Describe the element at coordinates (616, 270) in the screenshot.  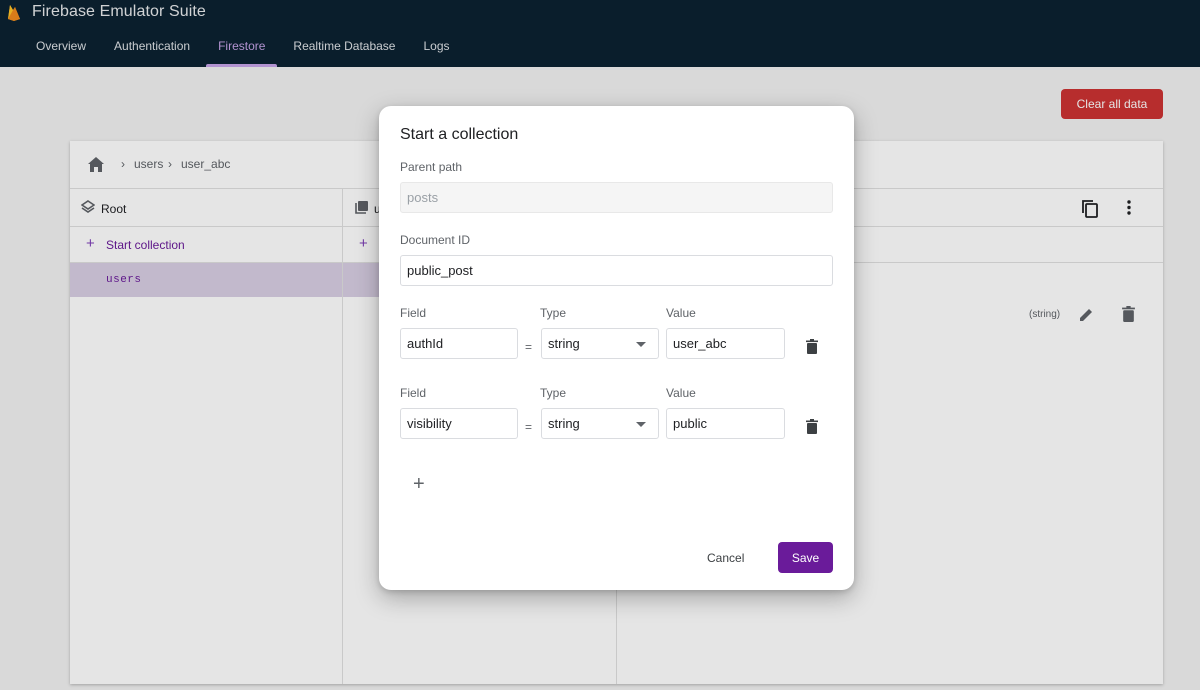
I see `document-id-input: public_post` at that location.